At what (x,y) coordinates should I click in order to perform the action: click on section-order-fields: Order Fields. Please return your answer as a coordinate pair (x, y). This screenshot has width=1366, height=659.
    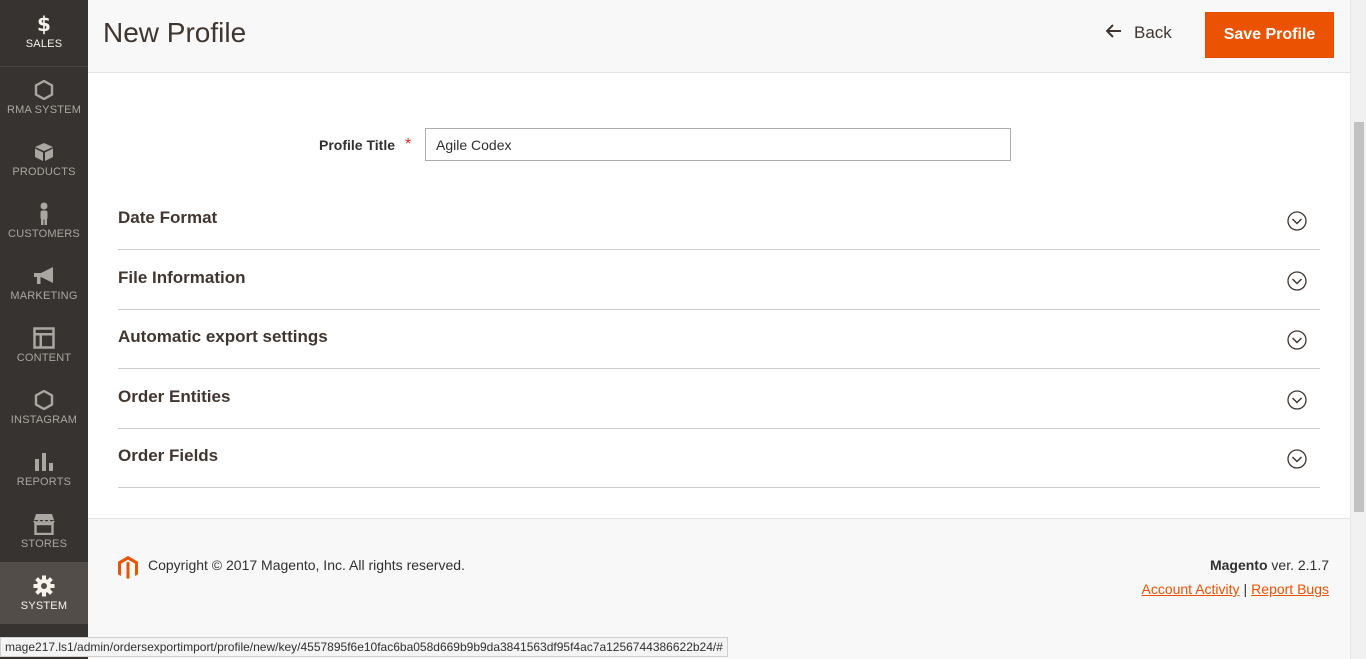
    Looking at the image, I should click on (719, 458).